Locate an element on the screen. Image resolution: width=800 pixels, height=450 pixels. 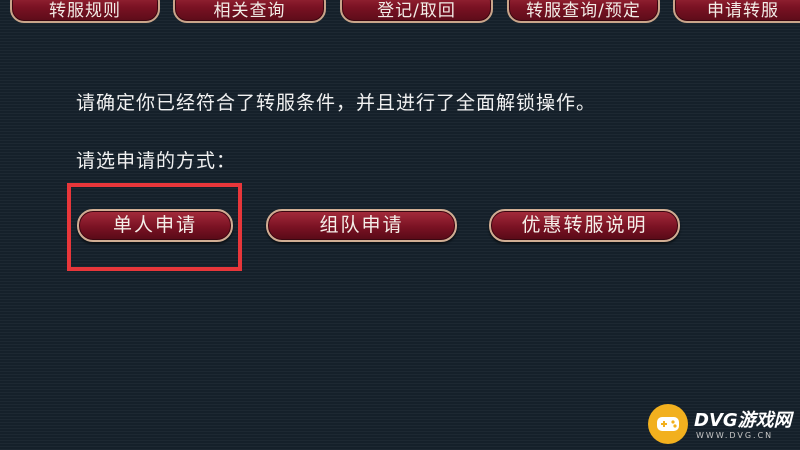
tab-apply-transfer: 申请转服 is located at coordinates (736, 11).